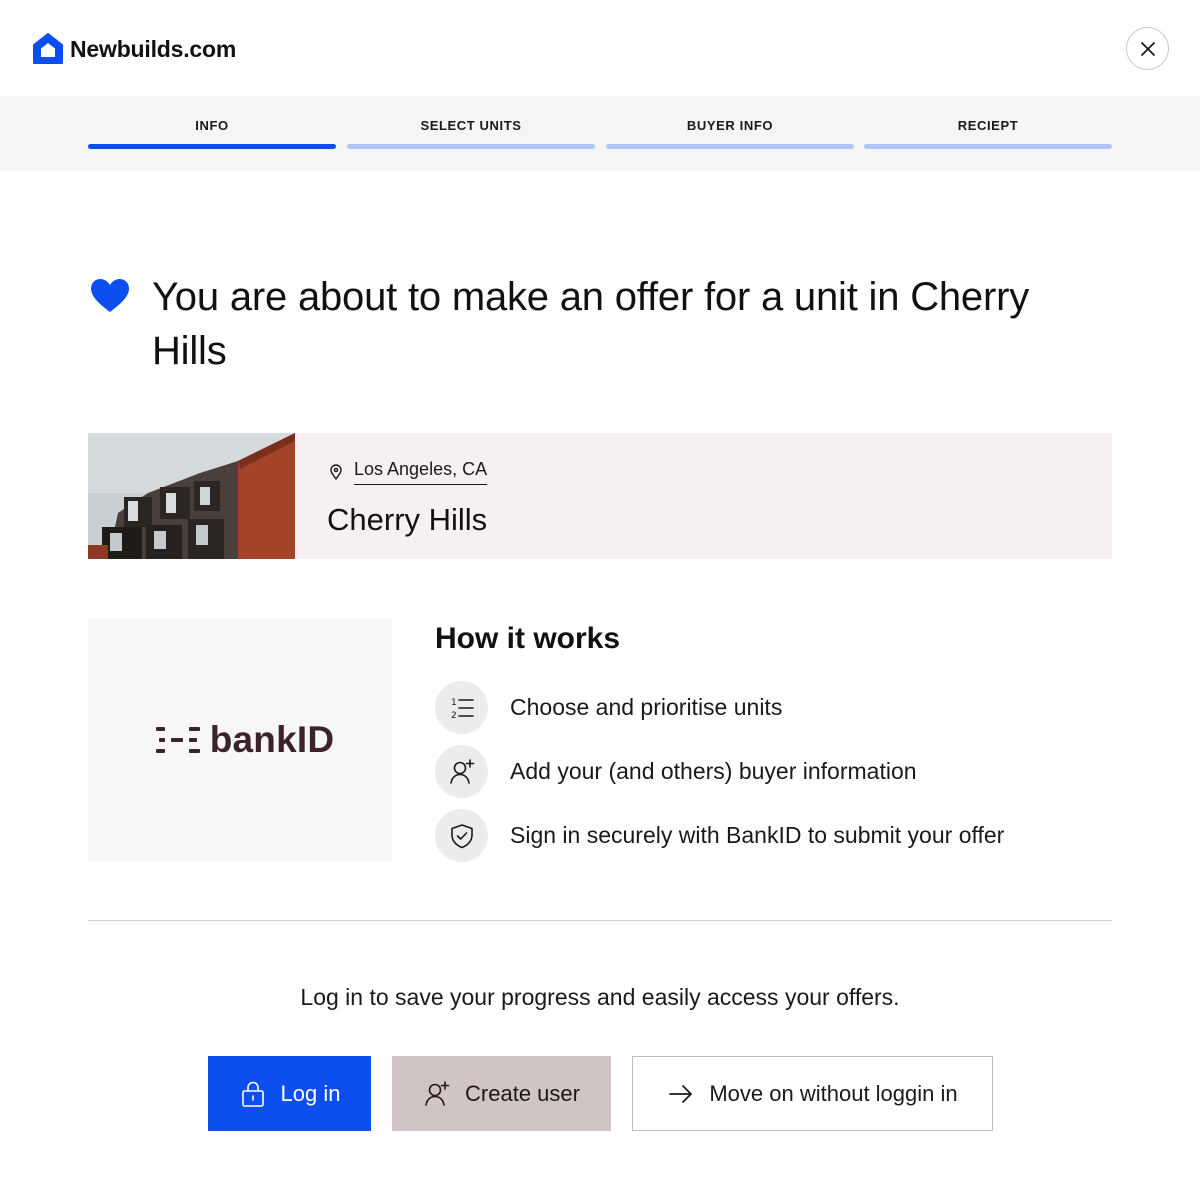  Describe the element at coordinates (461, 835) in the screenshot. I see `shield-check-icon` at that location.